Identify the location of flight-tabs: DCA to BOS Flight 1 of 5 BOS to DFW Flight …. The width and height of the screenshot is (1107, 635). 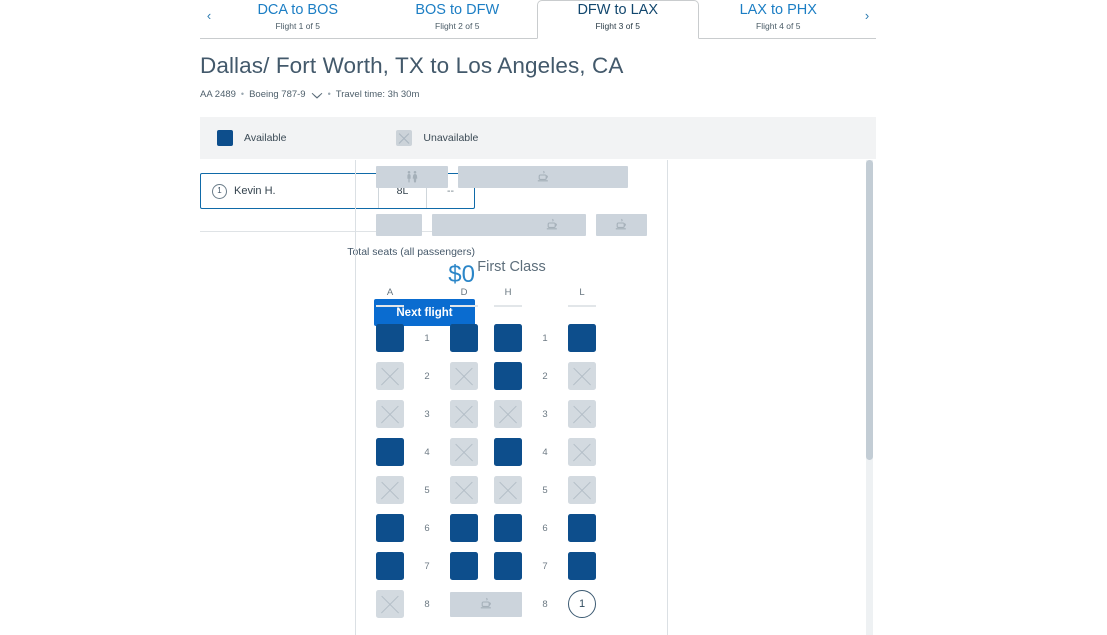
(538, 19).